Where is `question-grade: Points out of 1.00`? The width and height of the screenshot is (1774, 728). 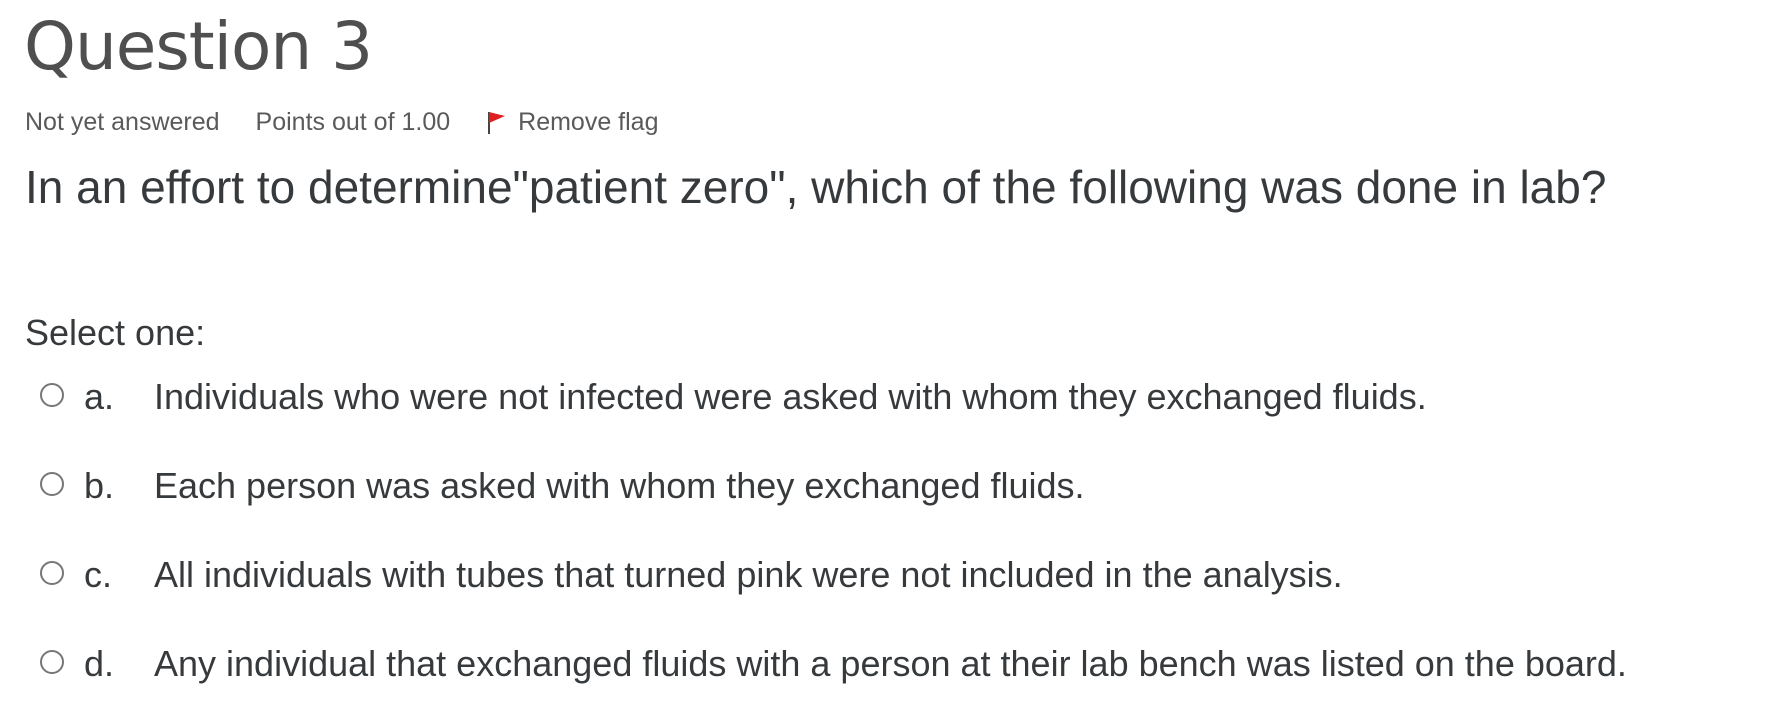 question-grade: Points out of 1.00 is located at coordinates (353, 121).